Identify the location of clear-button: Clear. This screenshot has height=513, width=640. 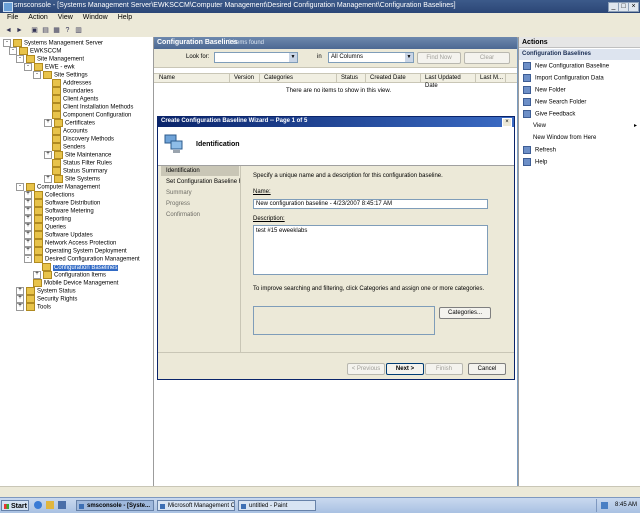
(487, 58).